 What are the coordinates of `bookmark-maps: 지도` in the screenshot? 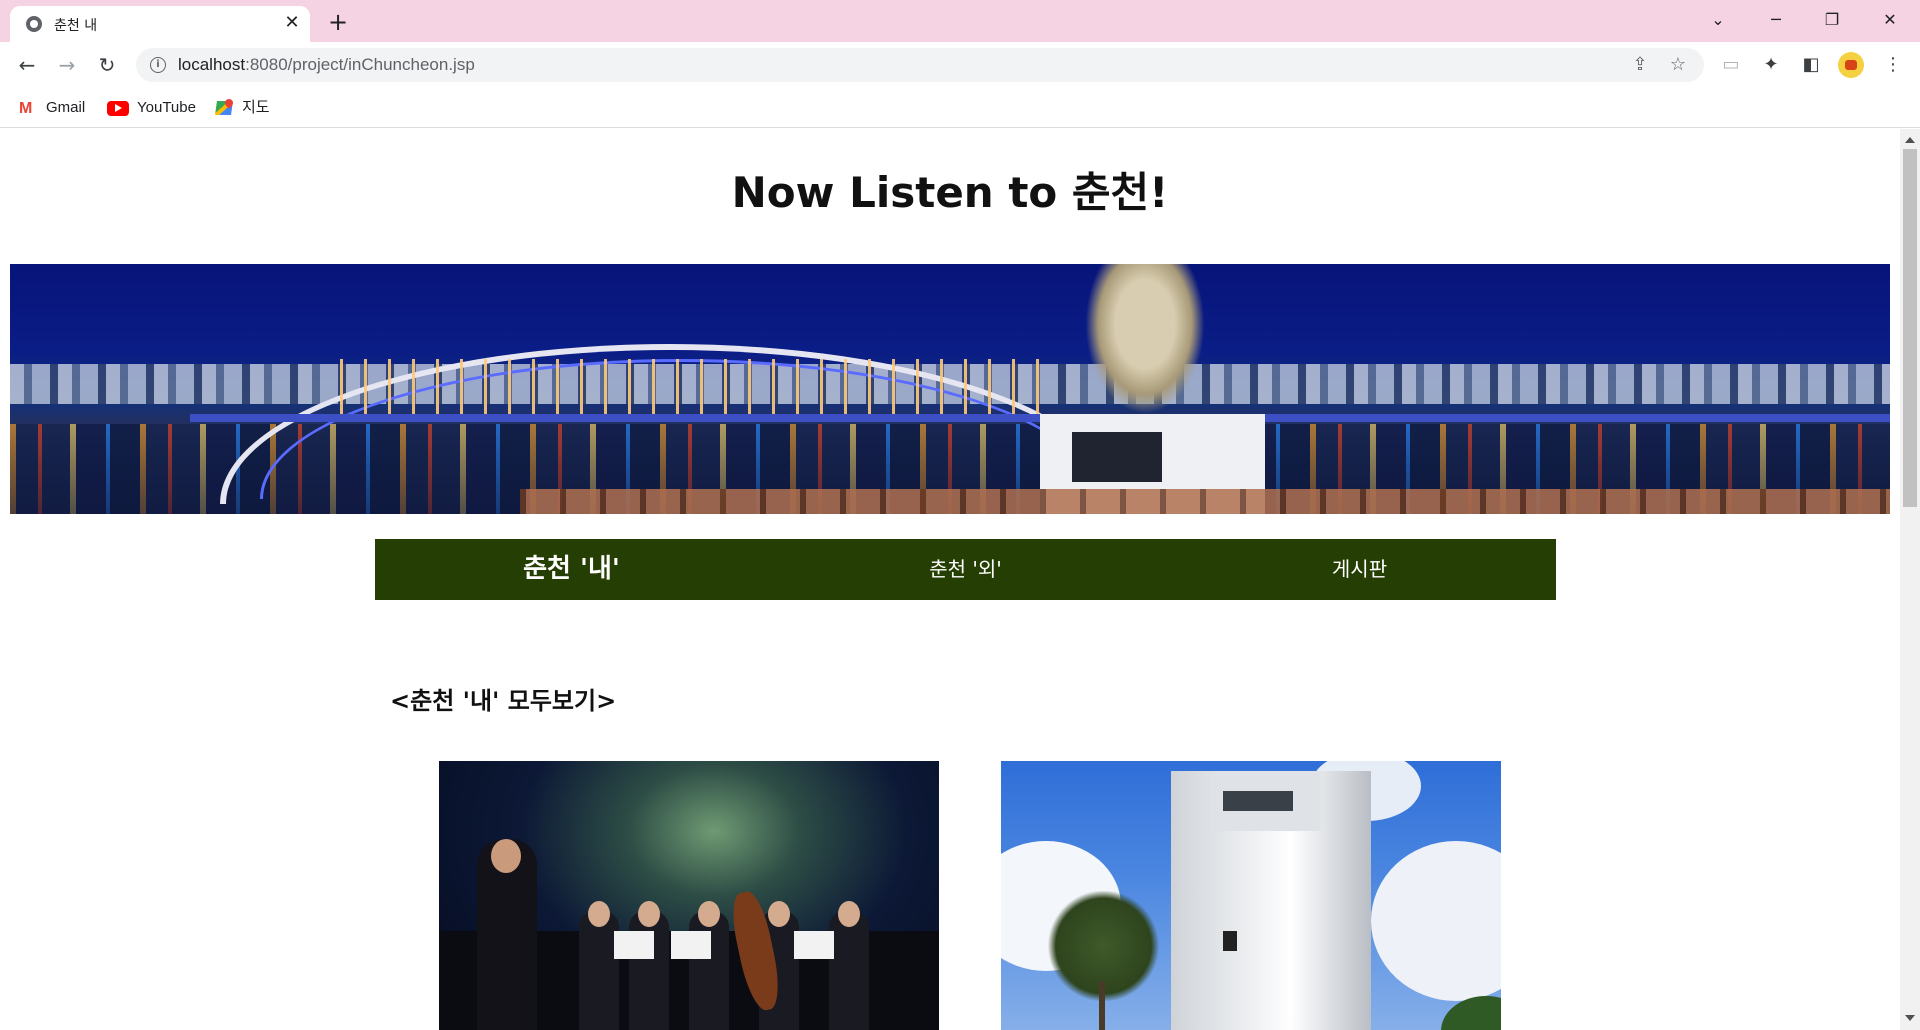 It's located at (243, 108).